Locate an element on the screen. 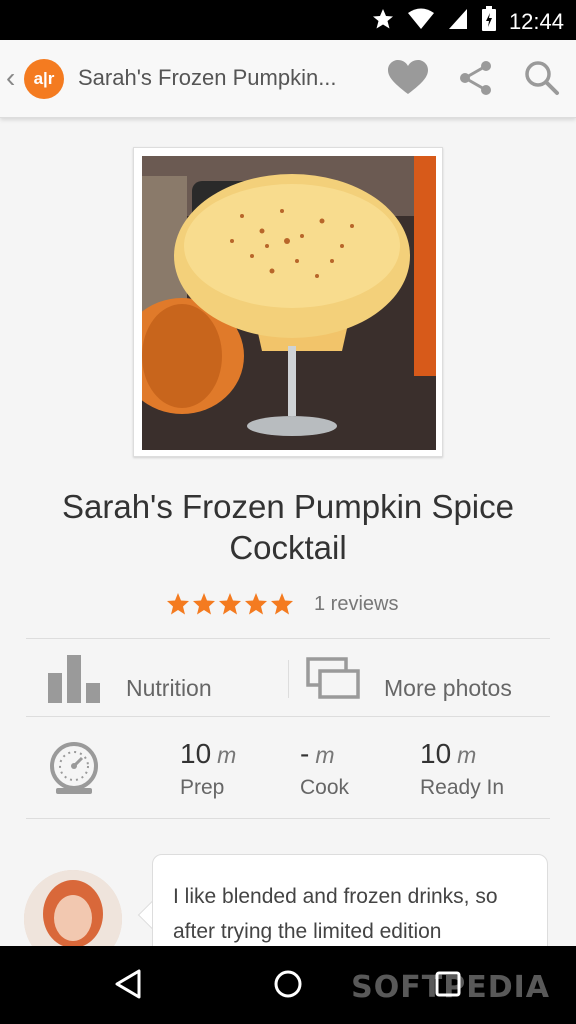  back-chevron-icon: ‹ is located at coordinates (10, 78).